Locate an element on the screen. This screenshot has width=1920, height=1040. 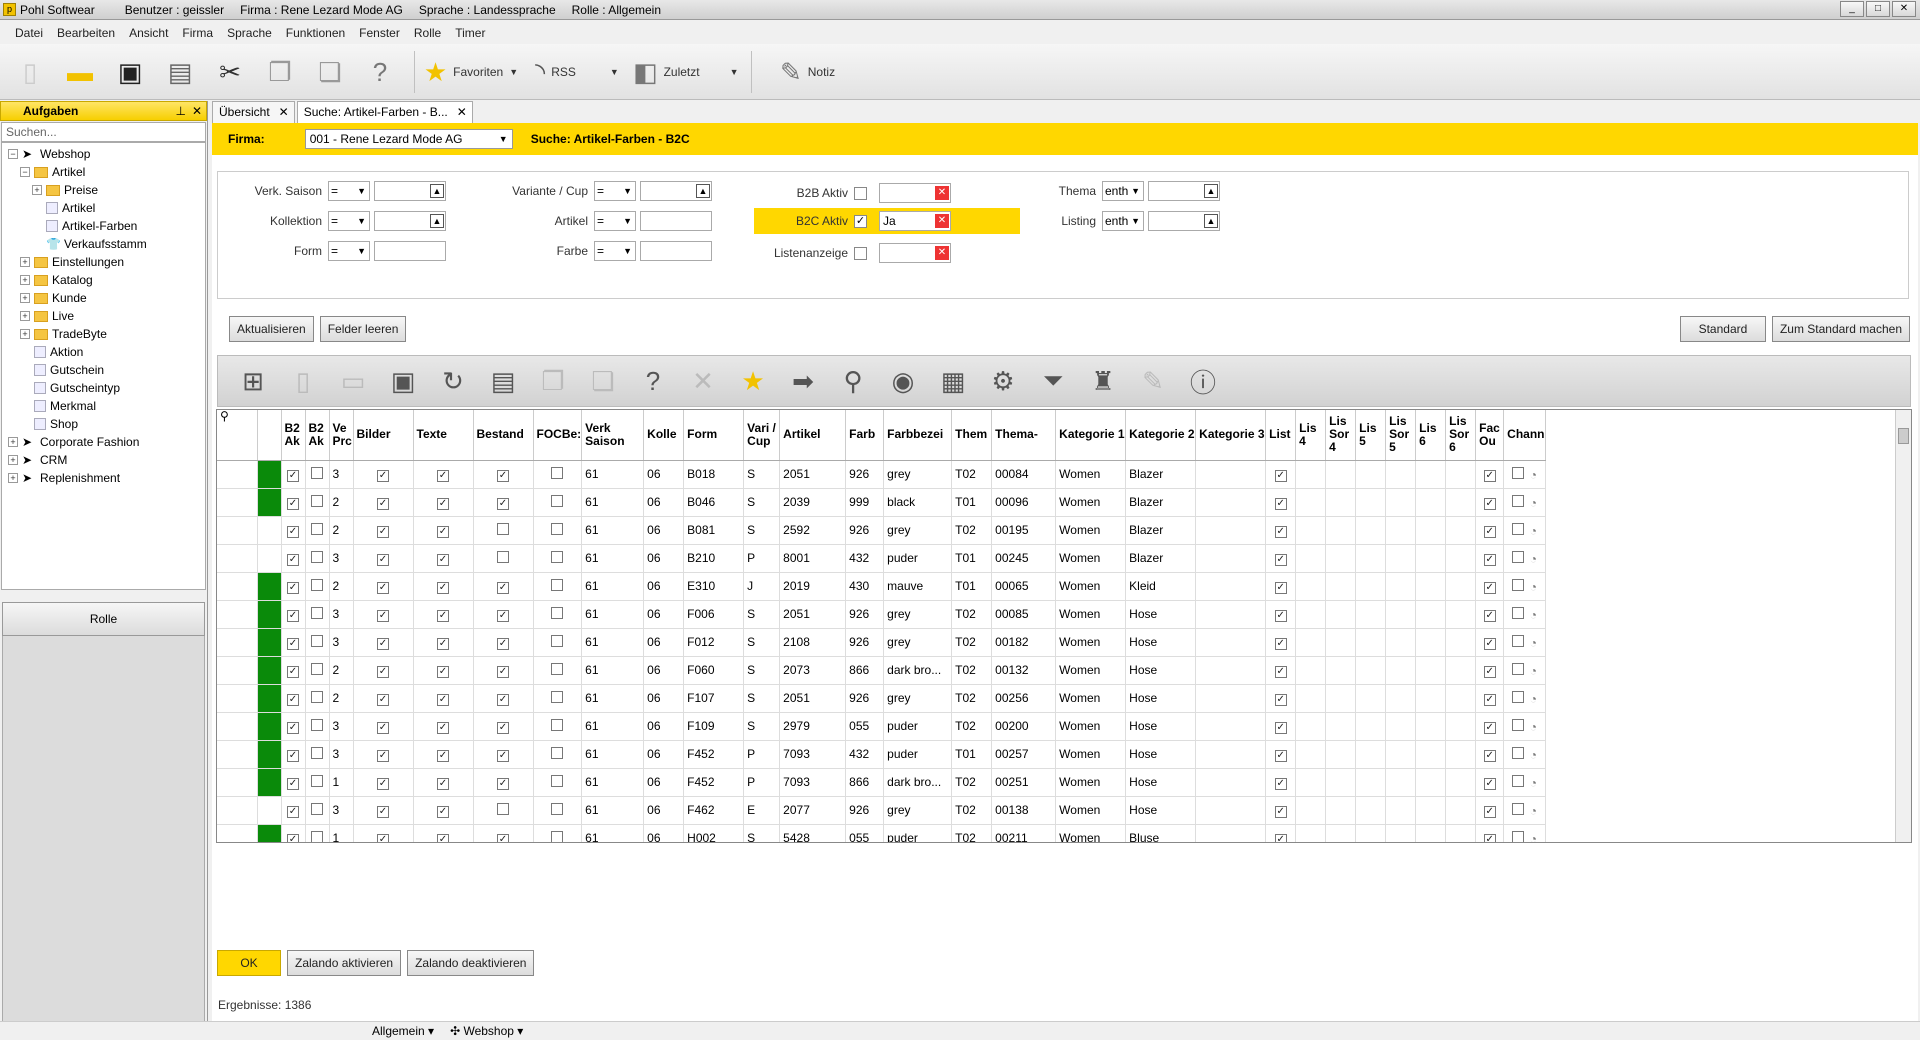
row-selector is located at coordinates (237, 614).